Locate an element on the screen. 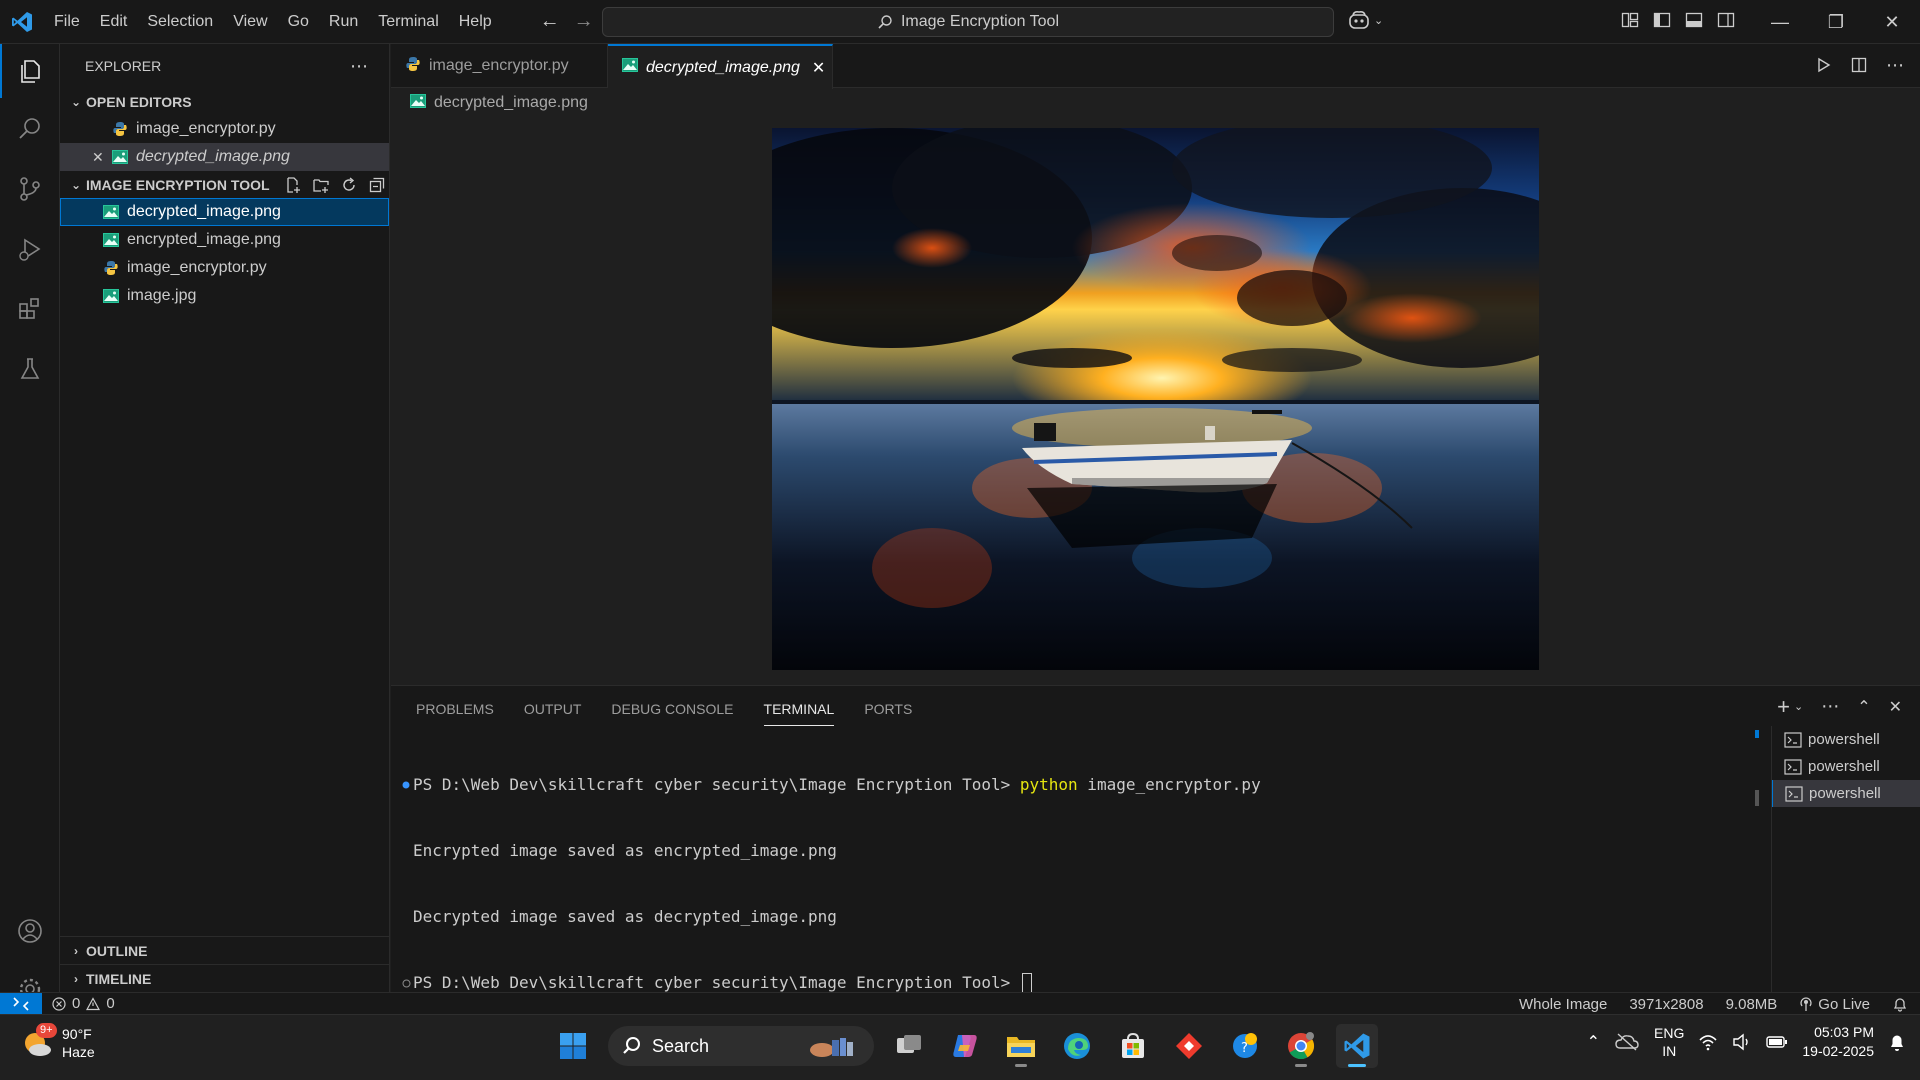  file-item: encrypted_image.png is located at coordinates (224, 240).